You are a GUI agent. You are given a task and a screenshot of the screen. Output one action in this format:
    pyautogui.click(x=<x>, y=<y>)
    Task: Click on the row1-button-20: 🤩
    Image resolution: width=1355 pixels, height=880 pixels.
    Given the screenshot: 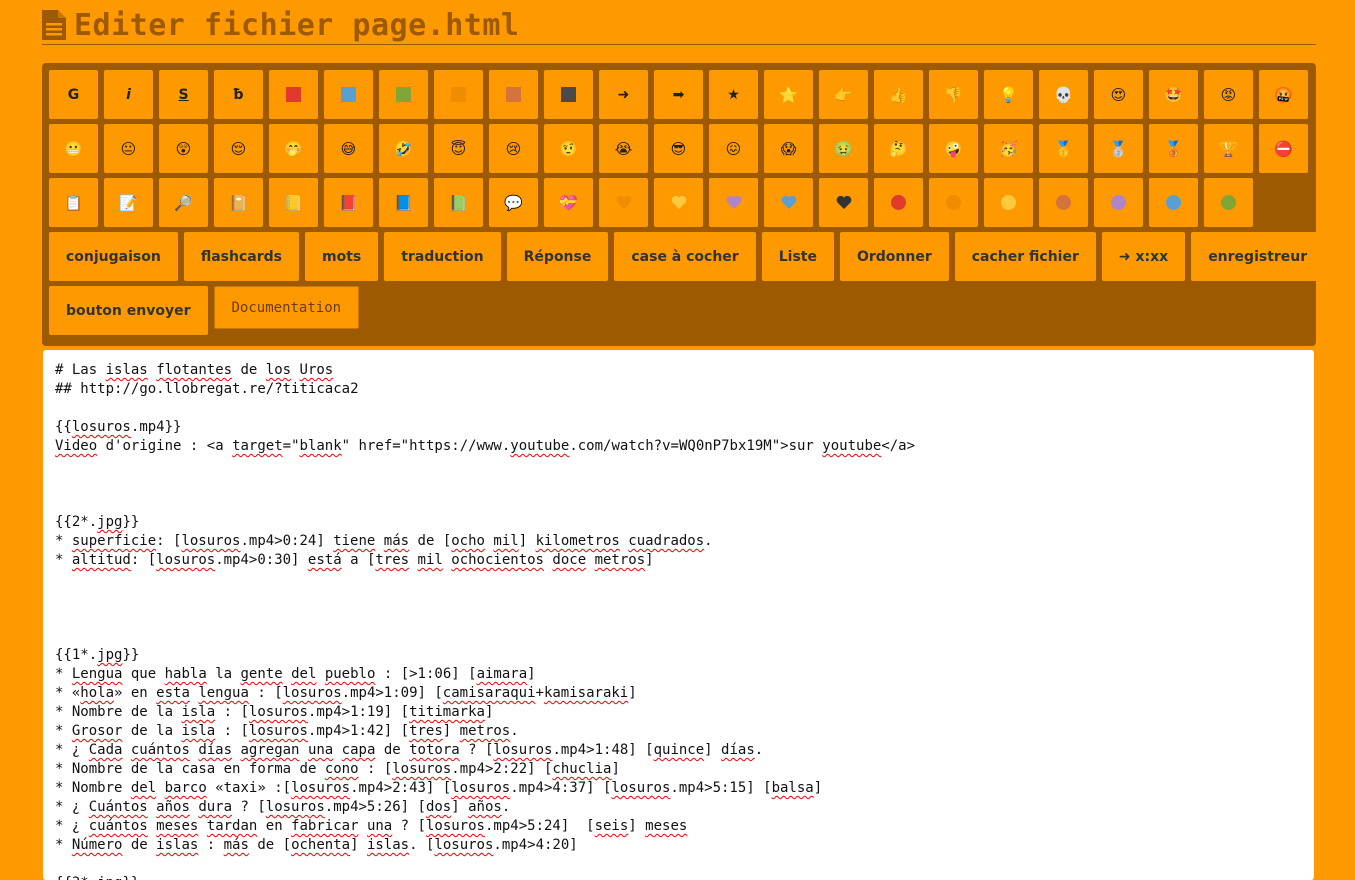 What is the action you would take?
    pyautogui.click(x=1173, y=94)
    